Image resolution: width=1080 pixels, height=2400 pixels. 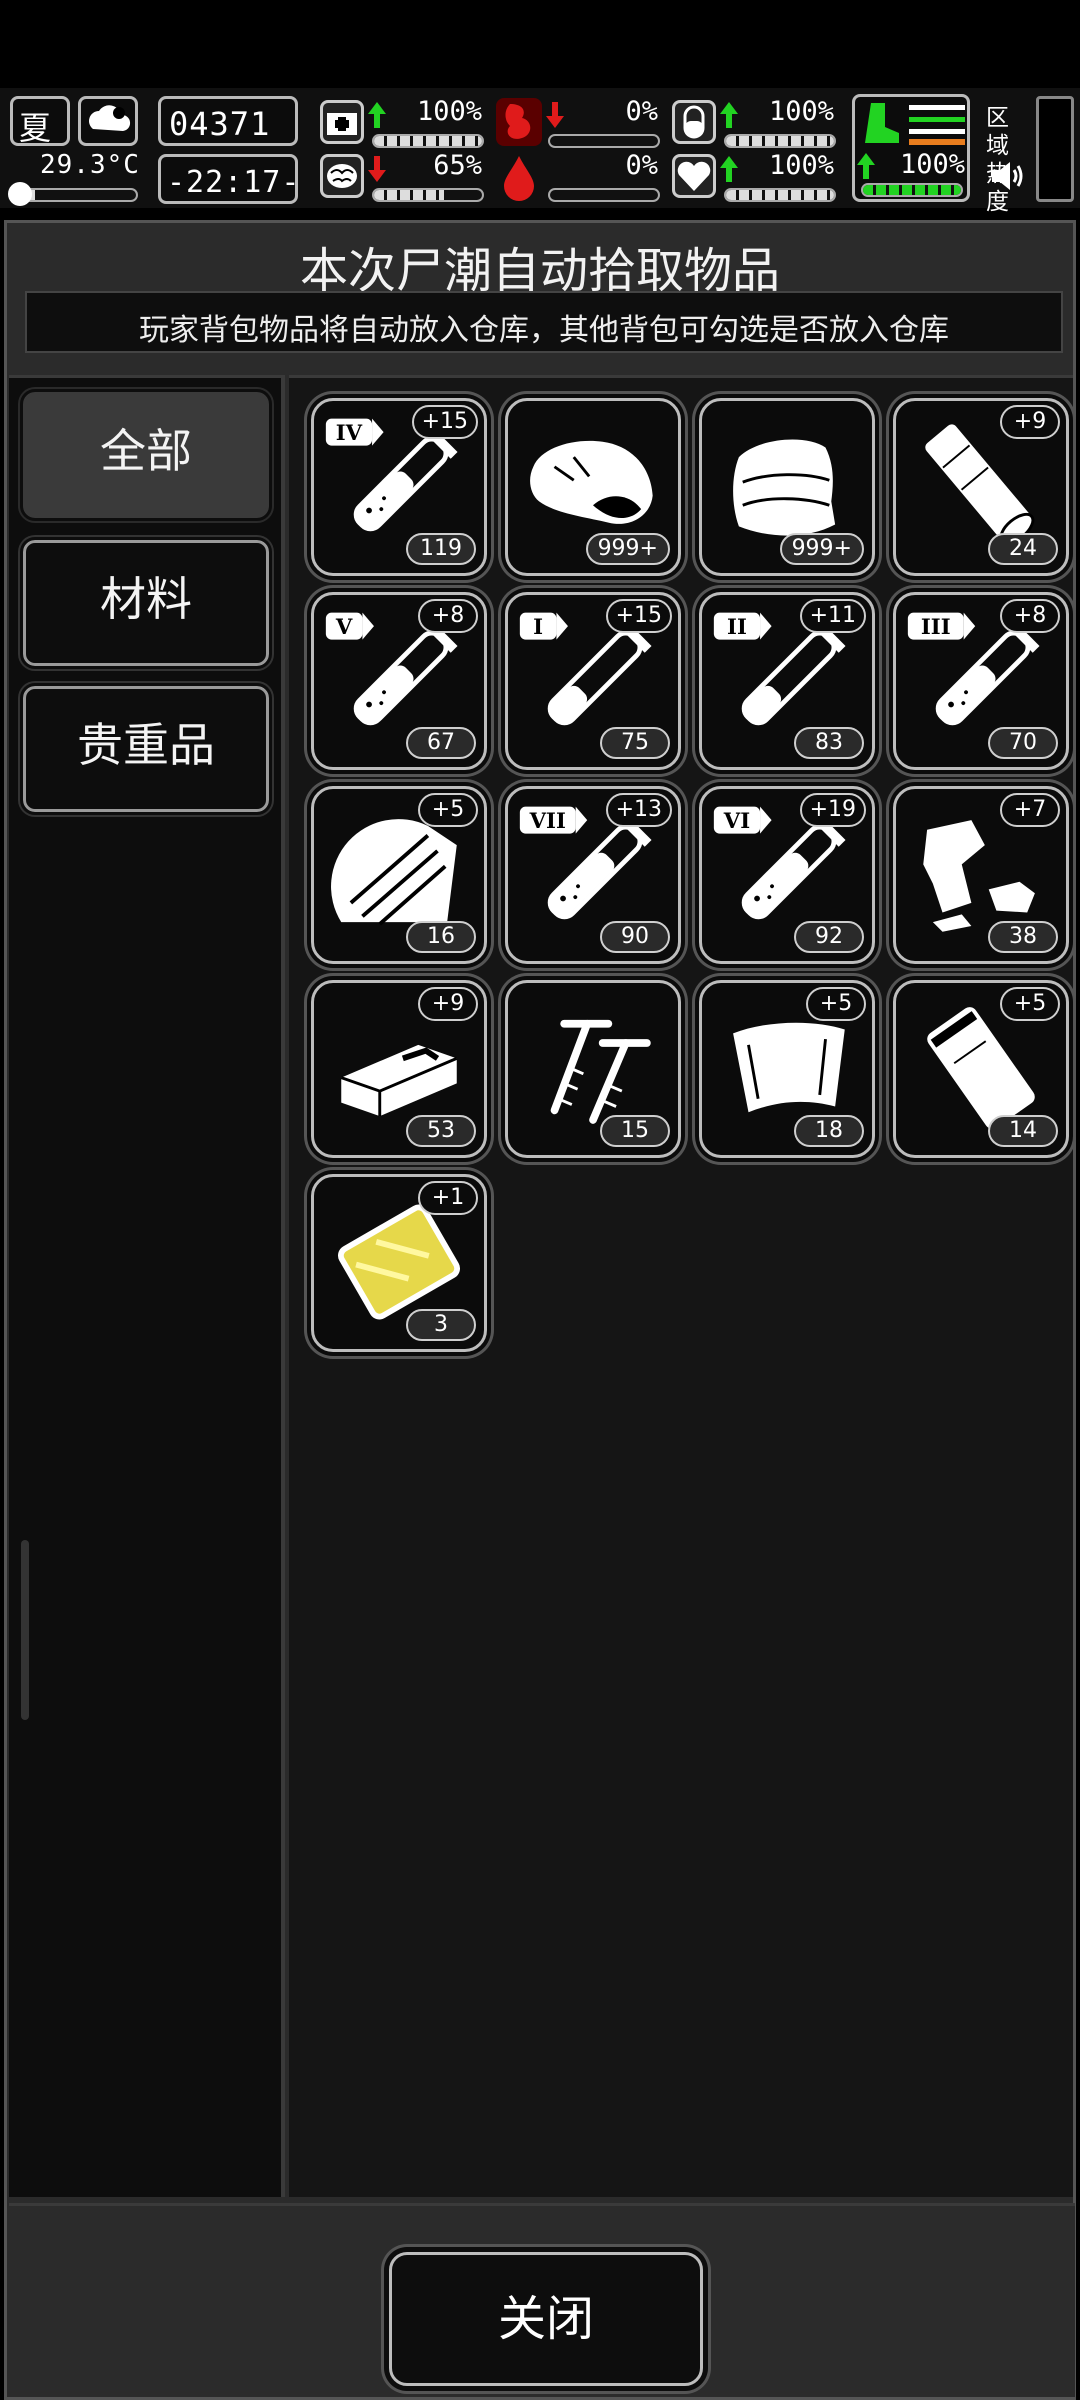 What do you see at coordinates (1023, 743) in the screenshot?
I see `item-count-badge: 70` at bounding box center [1023, 743].